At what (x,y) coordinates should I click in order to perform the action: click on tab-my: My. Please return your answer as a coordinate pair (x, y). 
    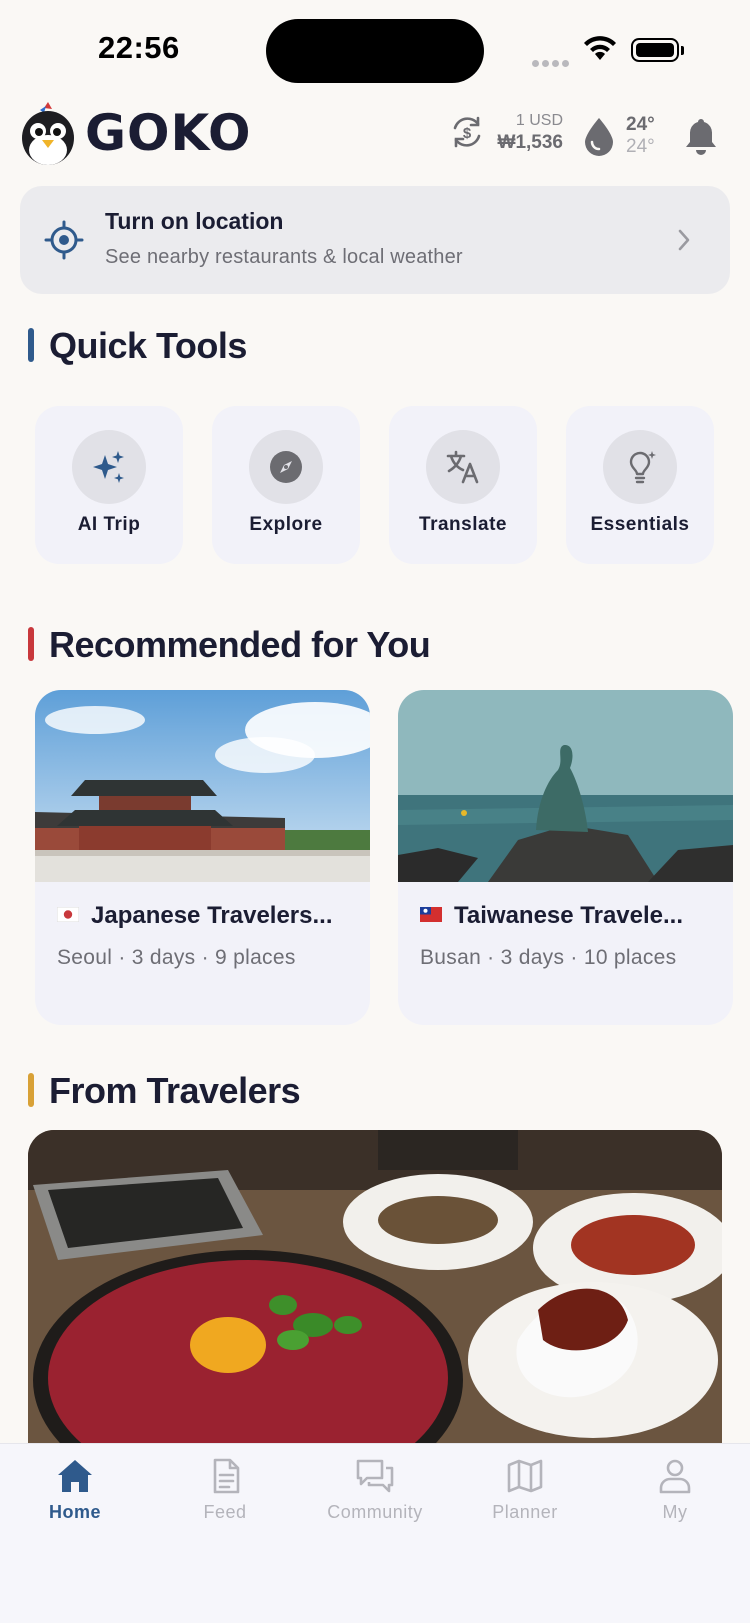
    Looking at the image, I should click on (675, 1490).